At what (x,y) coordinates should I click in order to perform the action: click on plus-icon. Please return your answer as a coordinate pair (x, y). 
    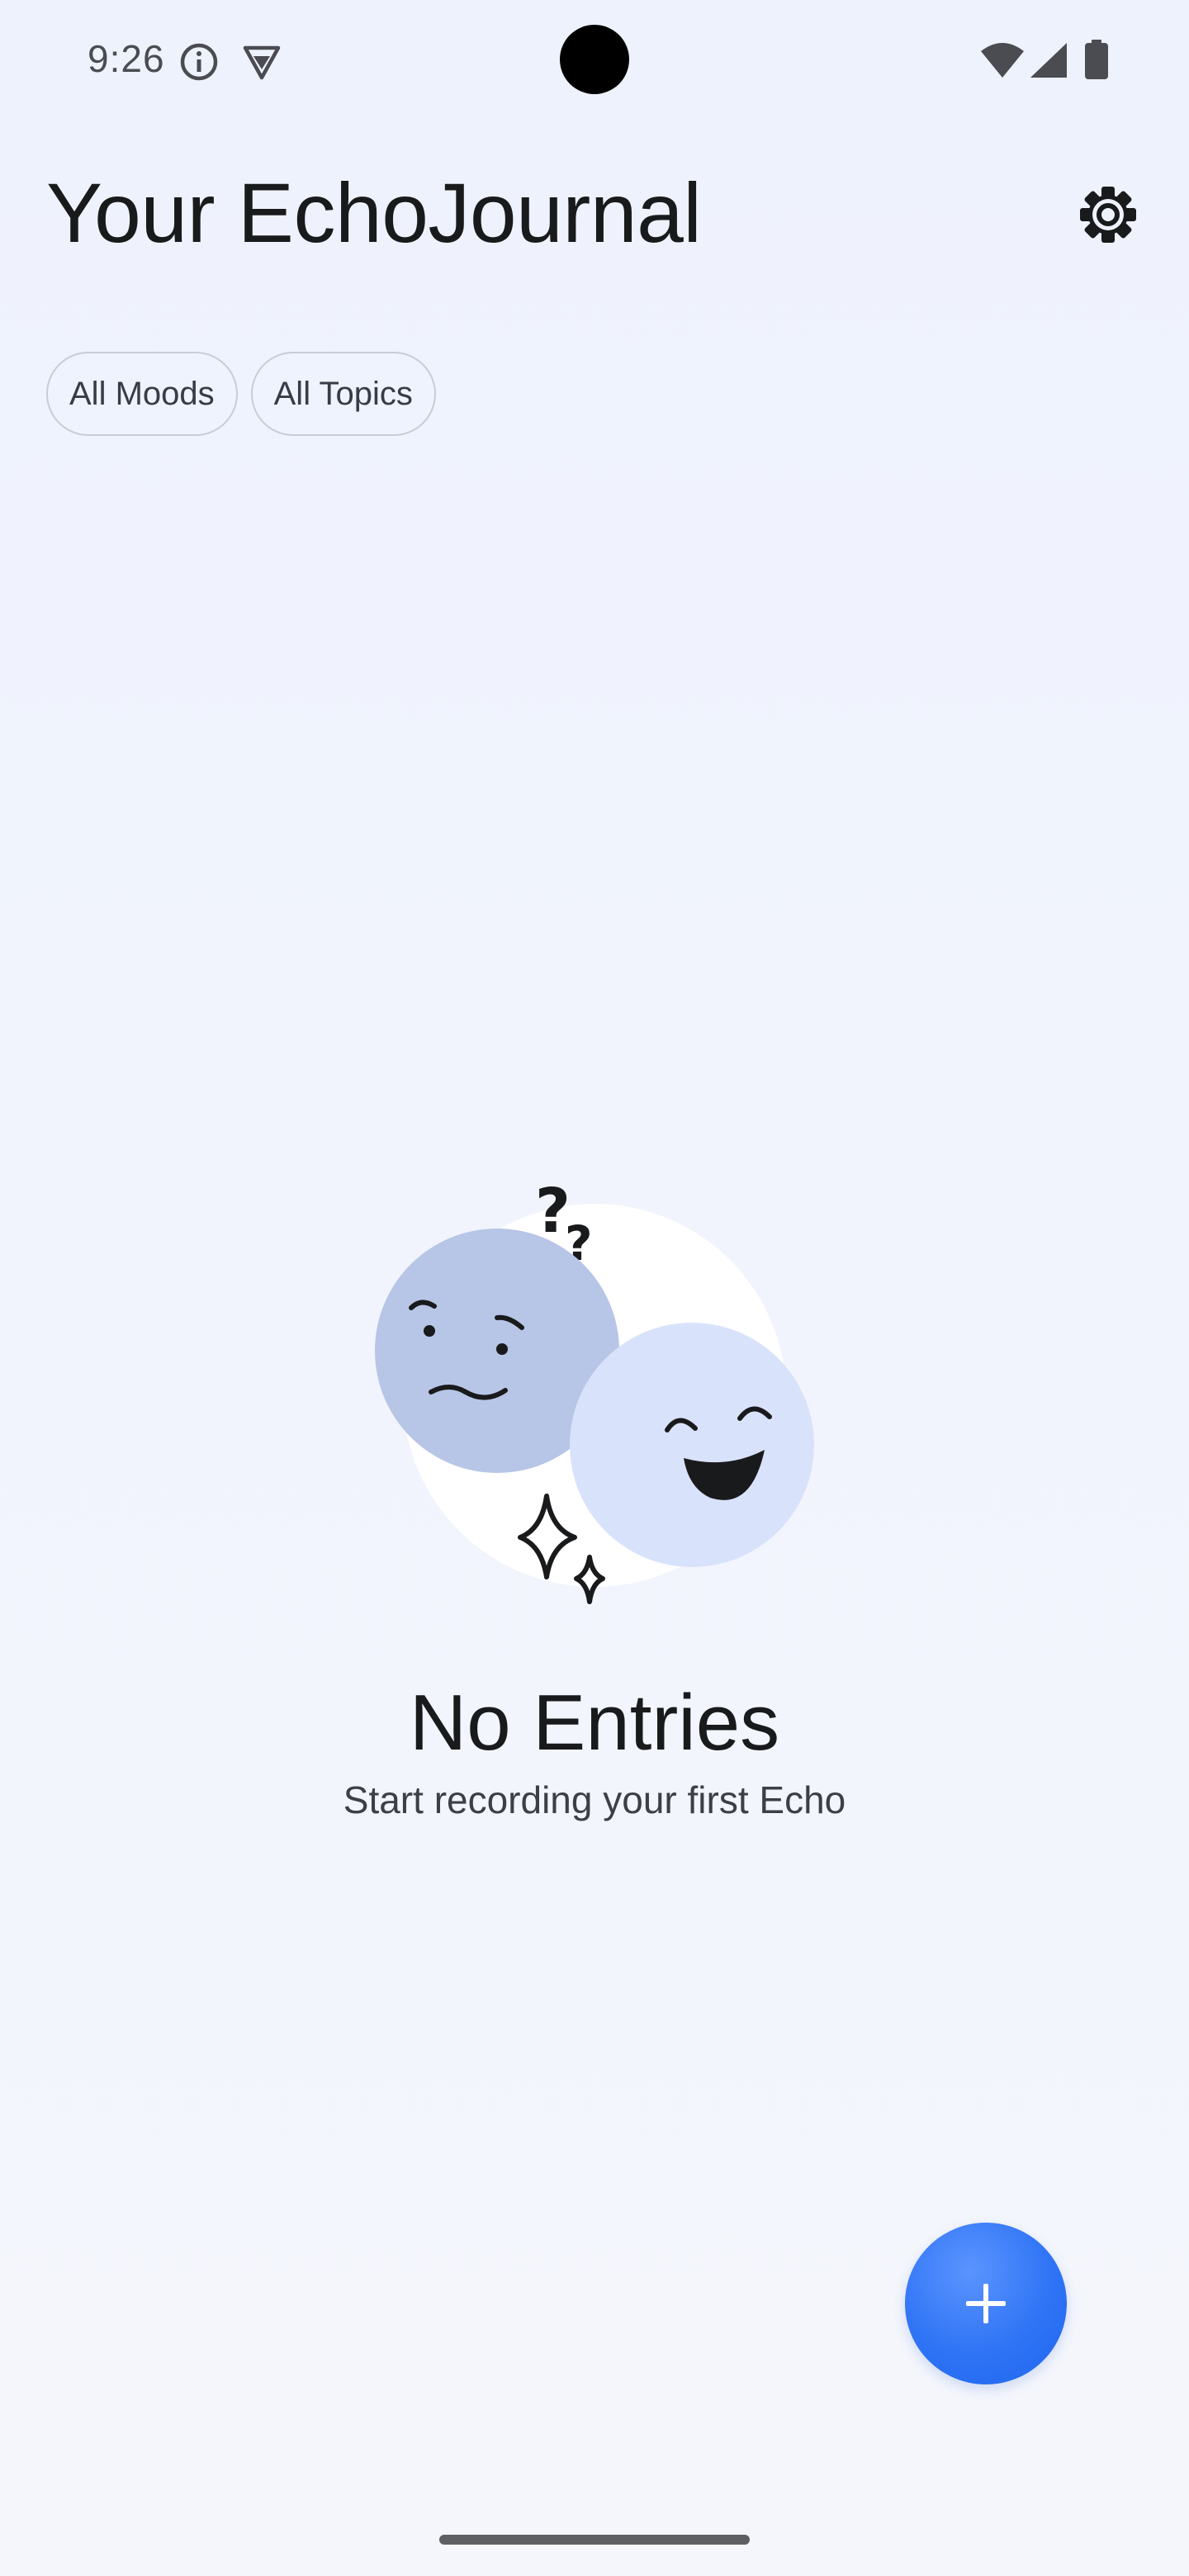
    Looking at the image, I should click on (986, 2303).